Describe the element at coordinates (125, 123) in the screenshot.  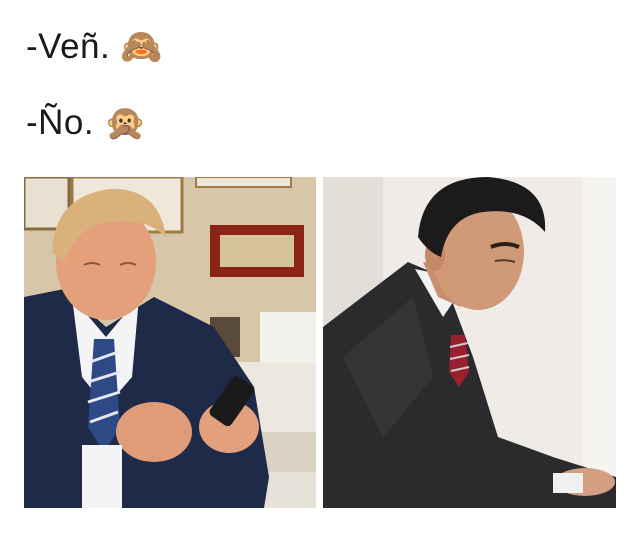
I see `speak-no-evil-monkey-icon: 🙊` at that location.